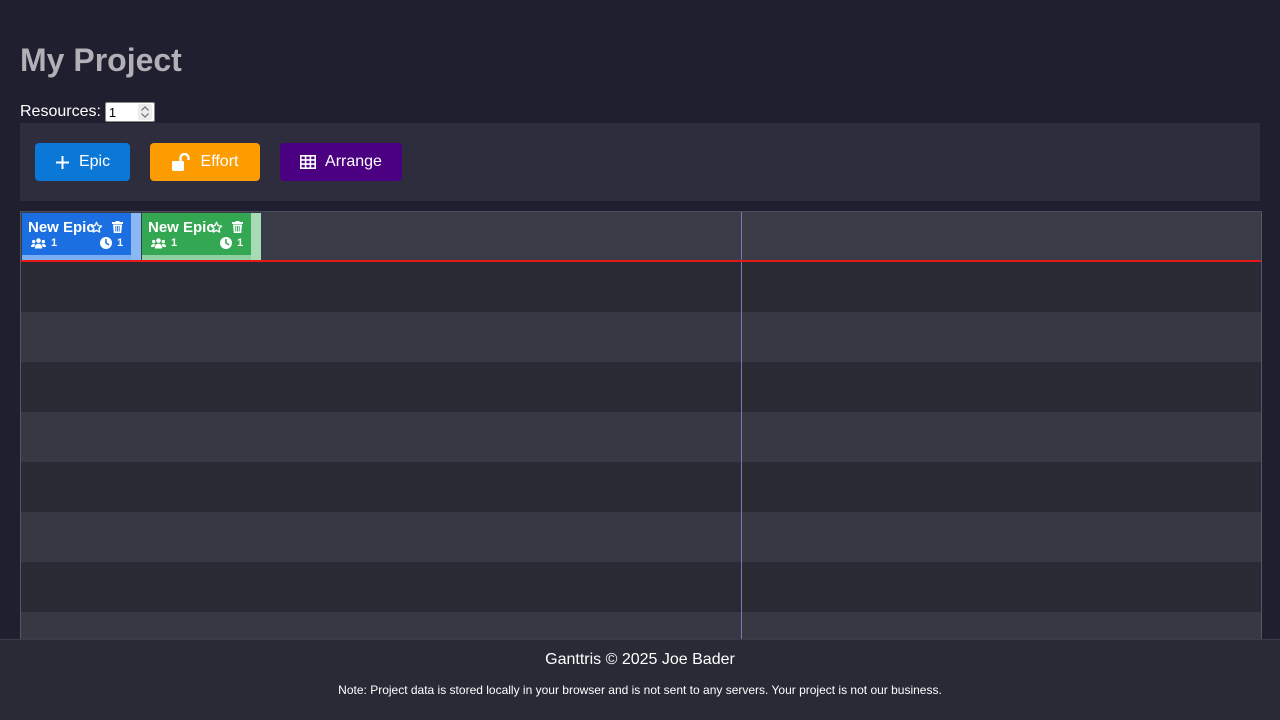 The width and height of the screenshot is (1280, 720). Describe the element at coordinates (94, 161) in the screenshot. I see `add-epic-label: Epic` at that location.